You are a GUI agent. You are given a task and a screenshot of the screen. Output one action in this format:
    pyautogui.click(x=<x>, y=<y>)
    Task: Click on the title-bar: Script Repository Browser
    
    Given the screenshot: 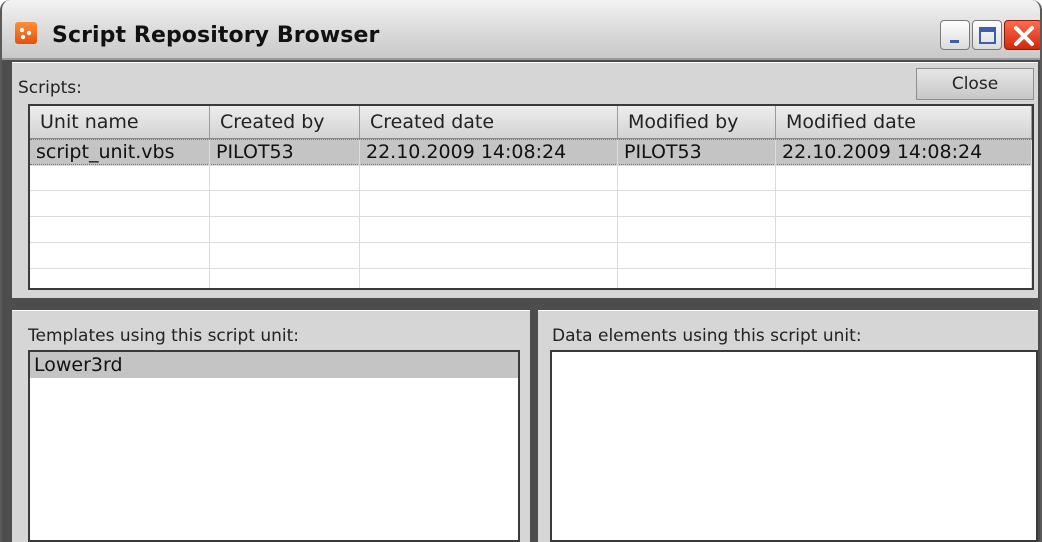 What is the action you would take?
    pyautogui.click(x=521, y=30)
    